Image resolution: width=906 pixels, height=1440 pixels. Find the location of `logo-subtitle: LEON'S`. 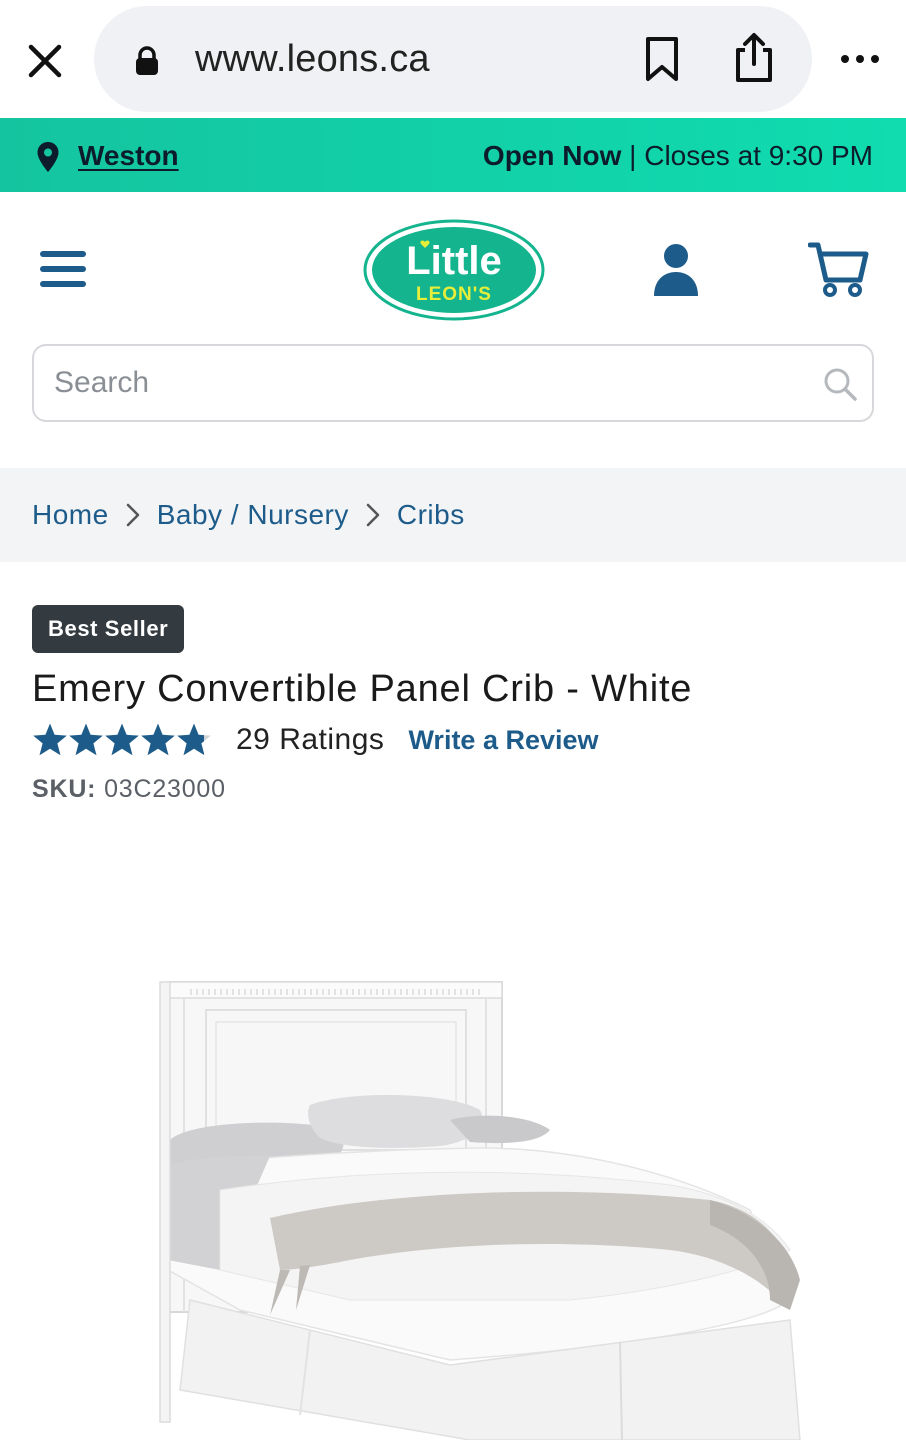

logo-subtitle: LEON'S is located at coordinates (454, 294).